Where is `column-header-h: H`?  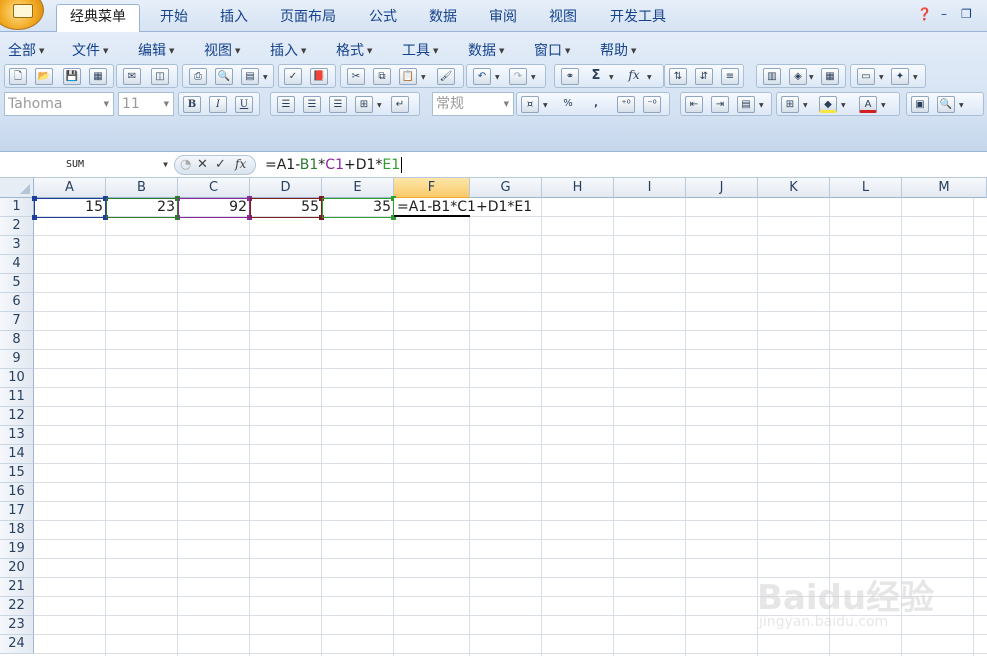
column-header-h: H is located at coordinates (578, 188).